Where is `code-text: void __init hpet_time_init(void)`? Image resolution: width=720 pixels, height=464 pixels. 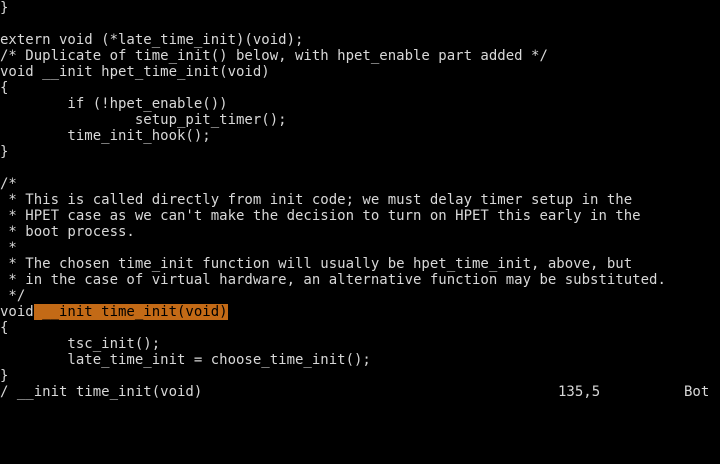 code-text: void __init hpet_time_init(void) is located at coordinates (135, 72).